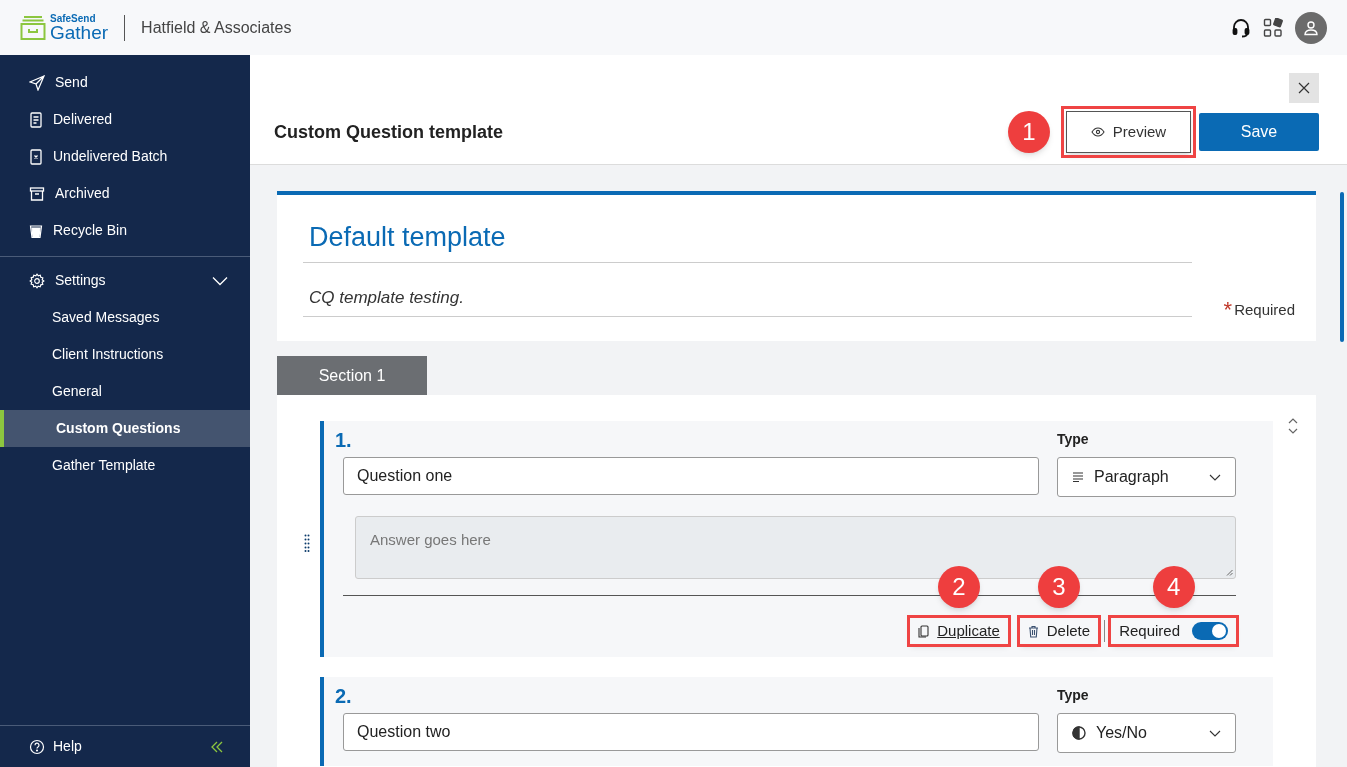 This screenshot has height=767, width=1347. I want to click on settings-icon, so click(37, 280).